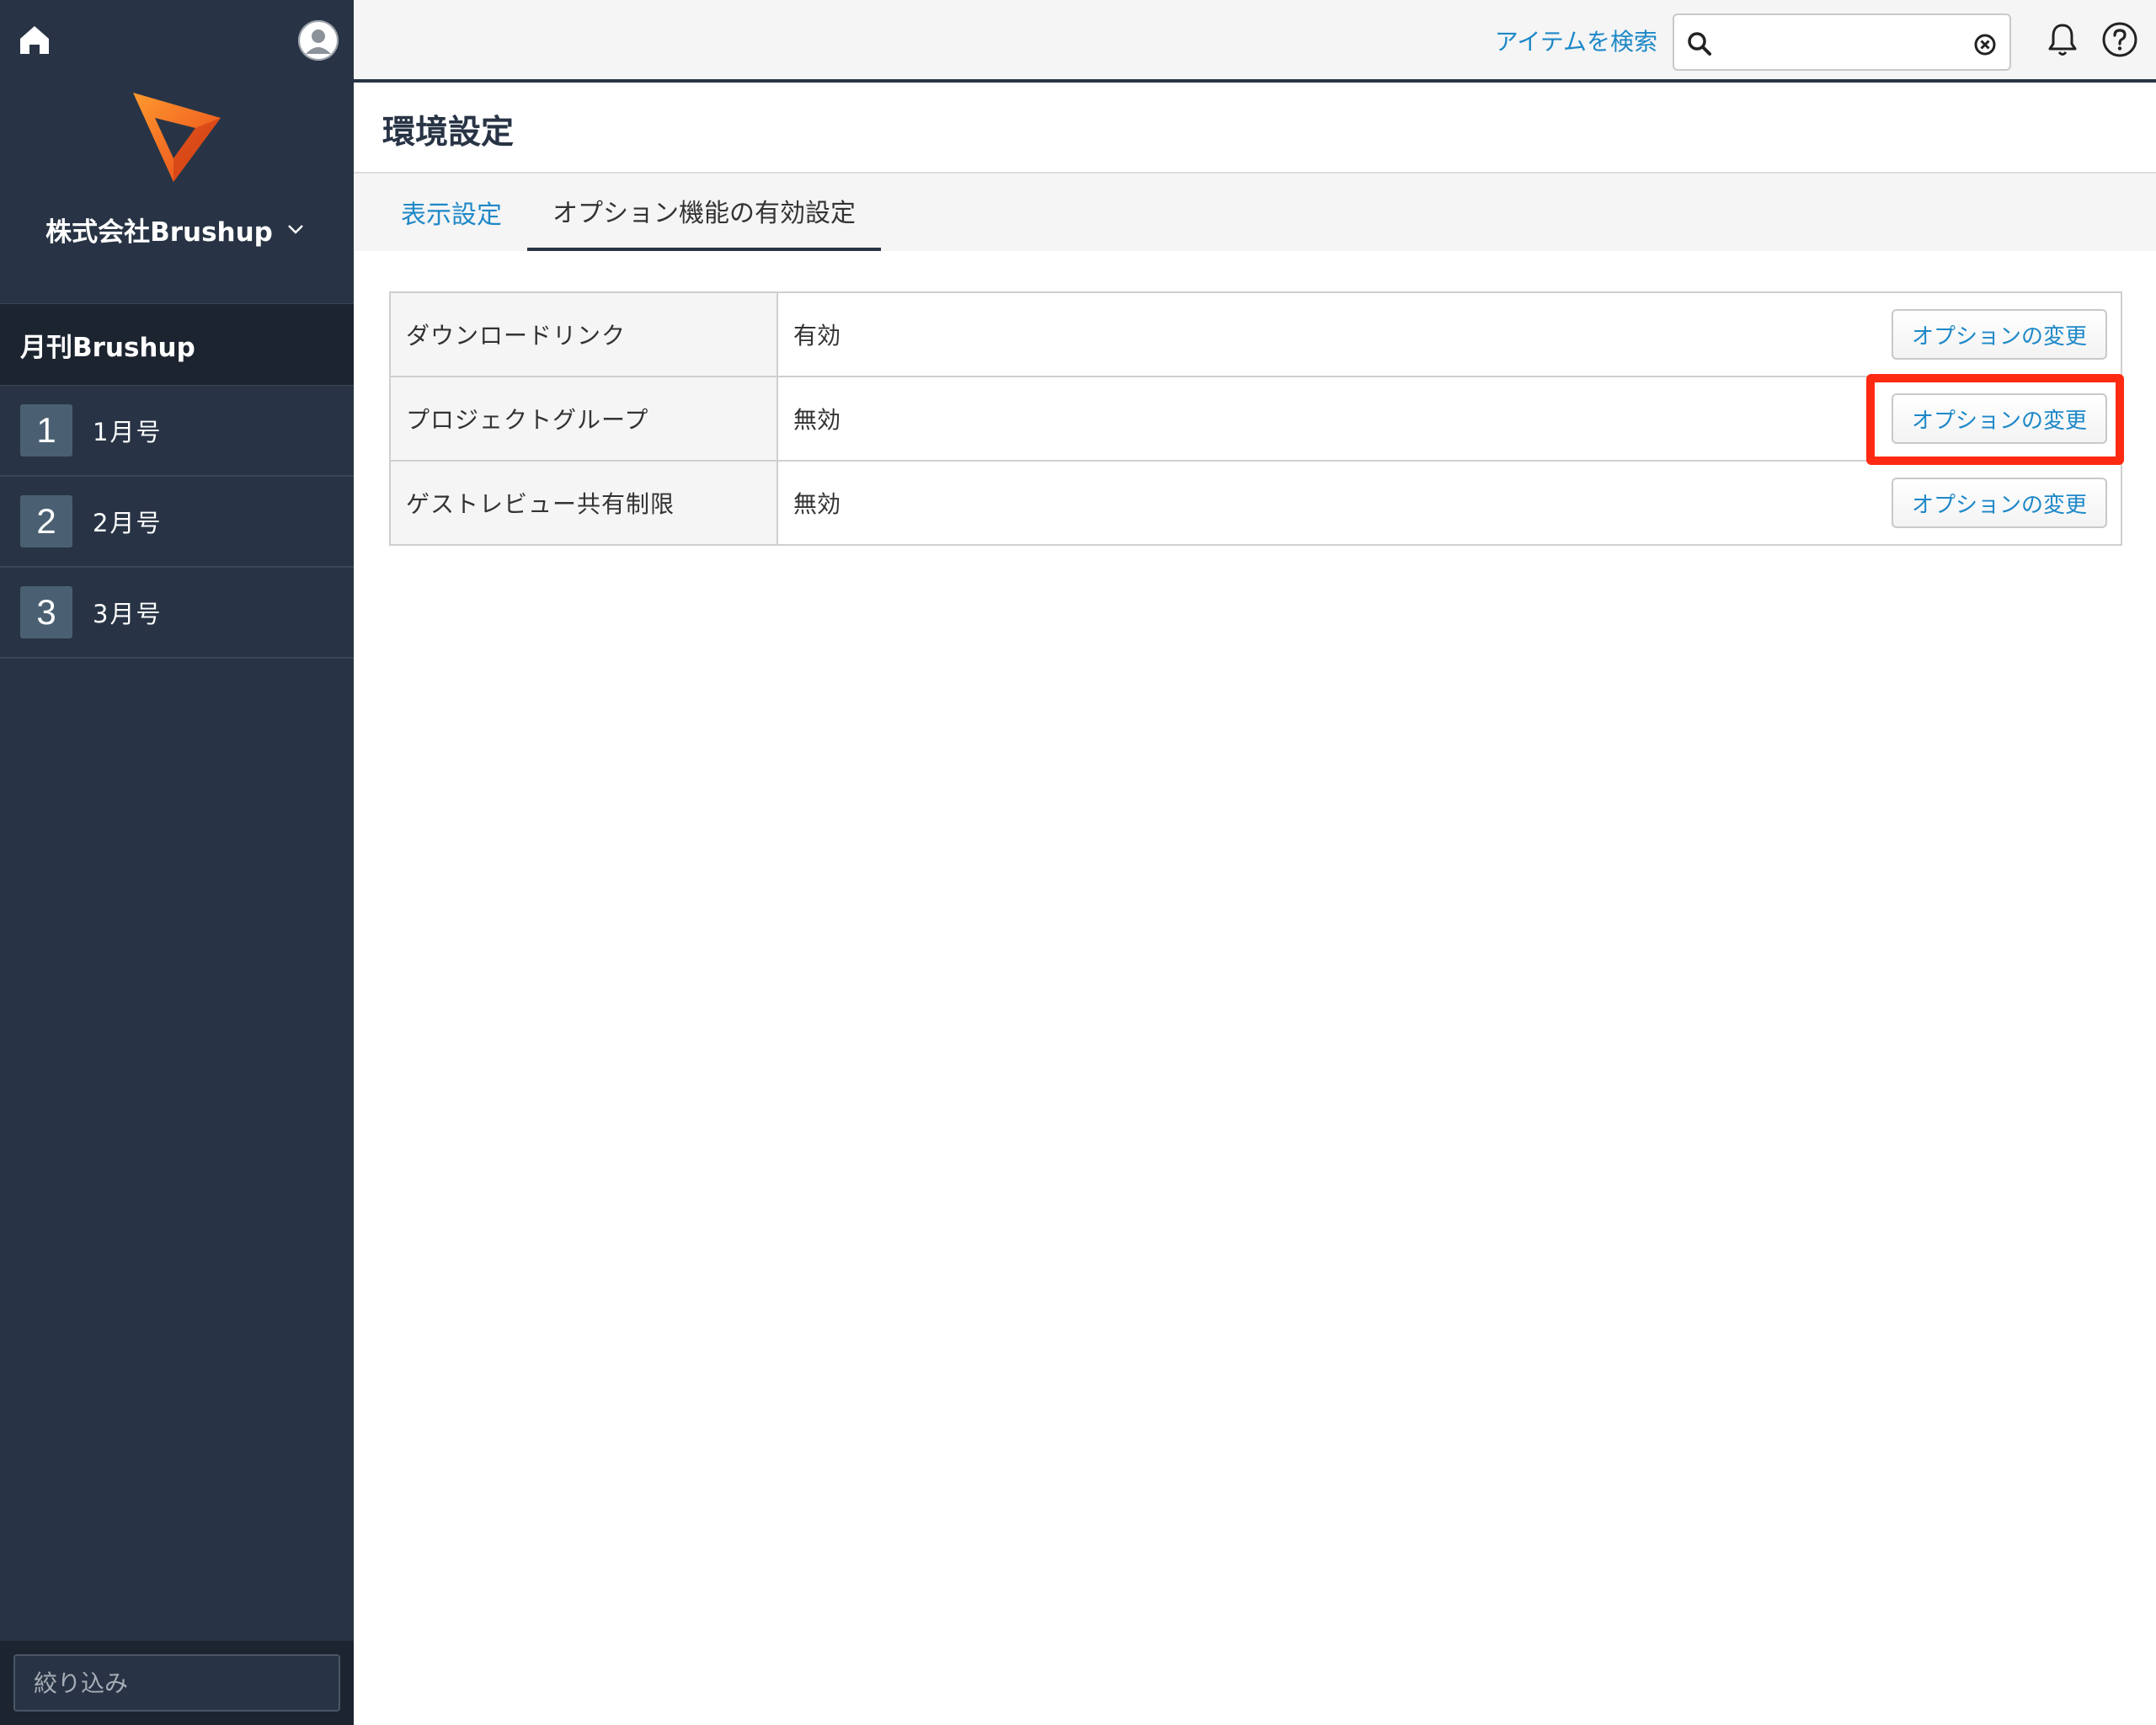  I want to click on table-row: プロジェクトグループ 無効 オプションの変更, so click(1256, 419).